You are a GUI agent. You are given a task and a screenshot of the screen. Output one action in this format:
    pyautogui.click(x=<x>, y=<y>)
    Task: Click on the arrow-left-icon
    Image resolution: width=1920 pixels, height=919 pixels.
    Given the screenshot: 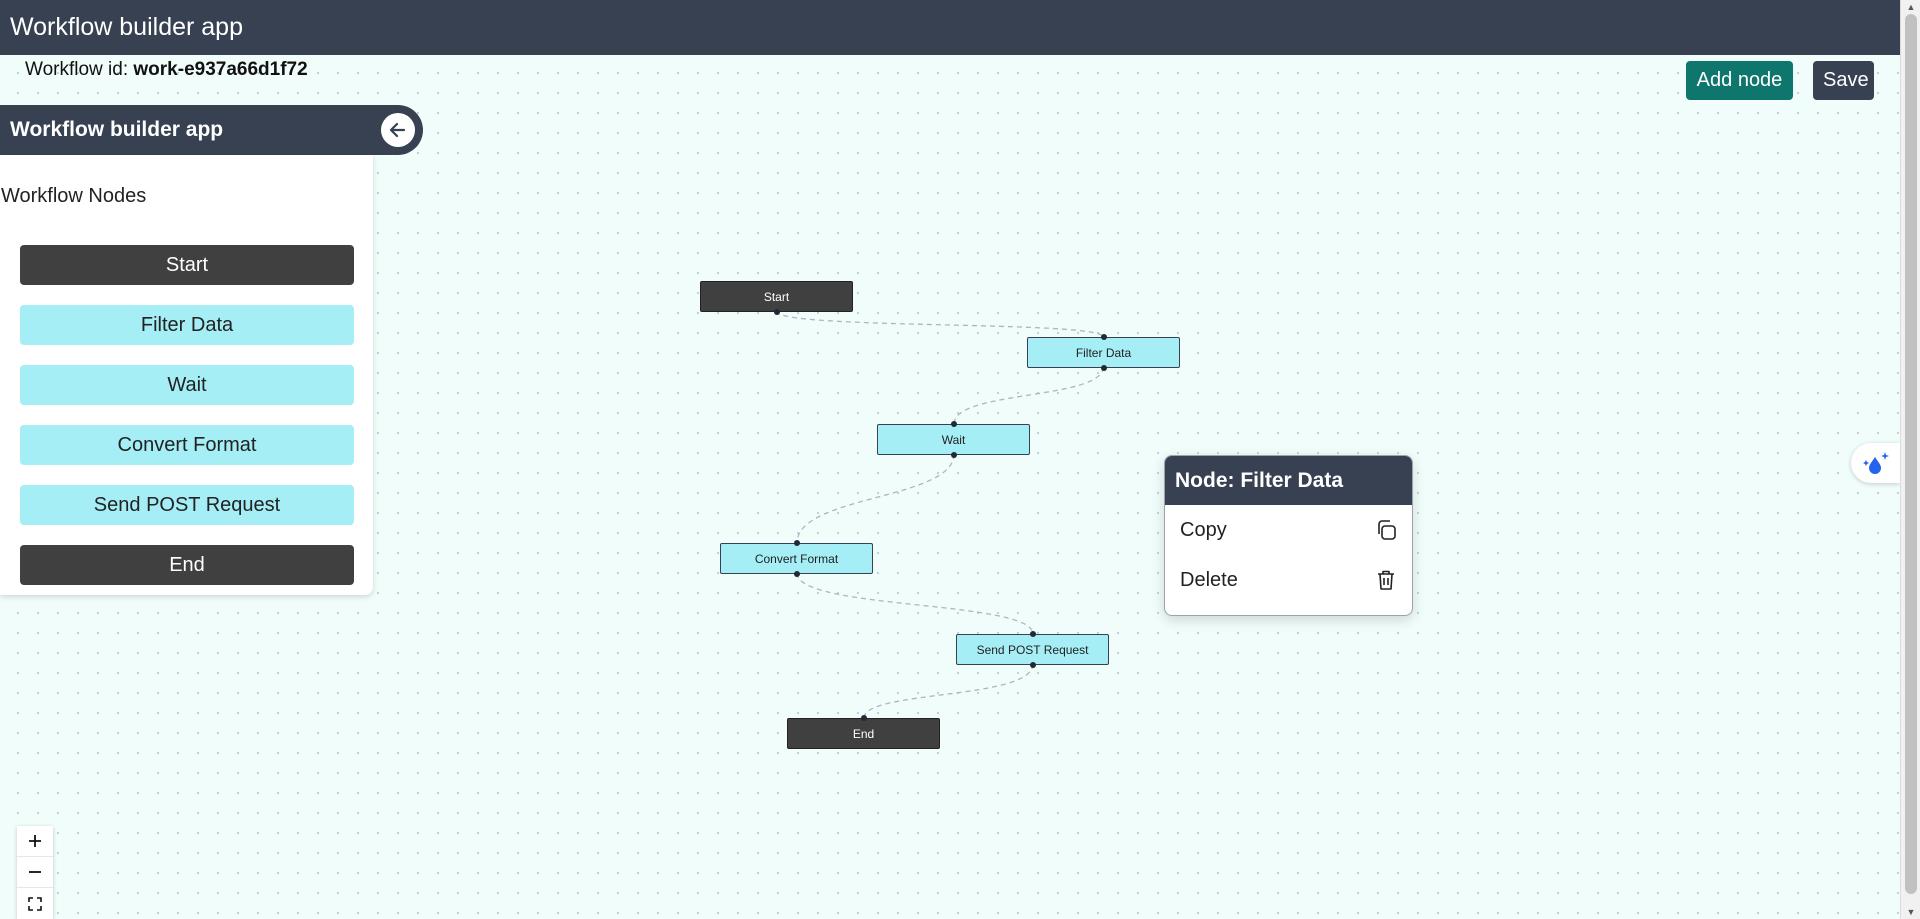 What is the action you would take?
    pyautogui.click(x=397, y=130)
    